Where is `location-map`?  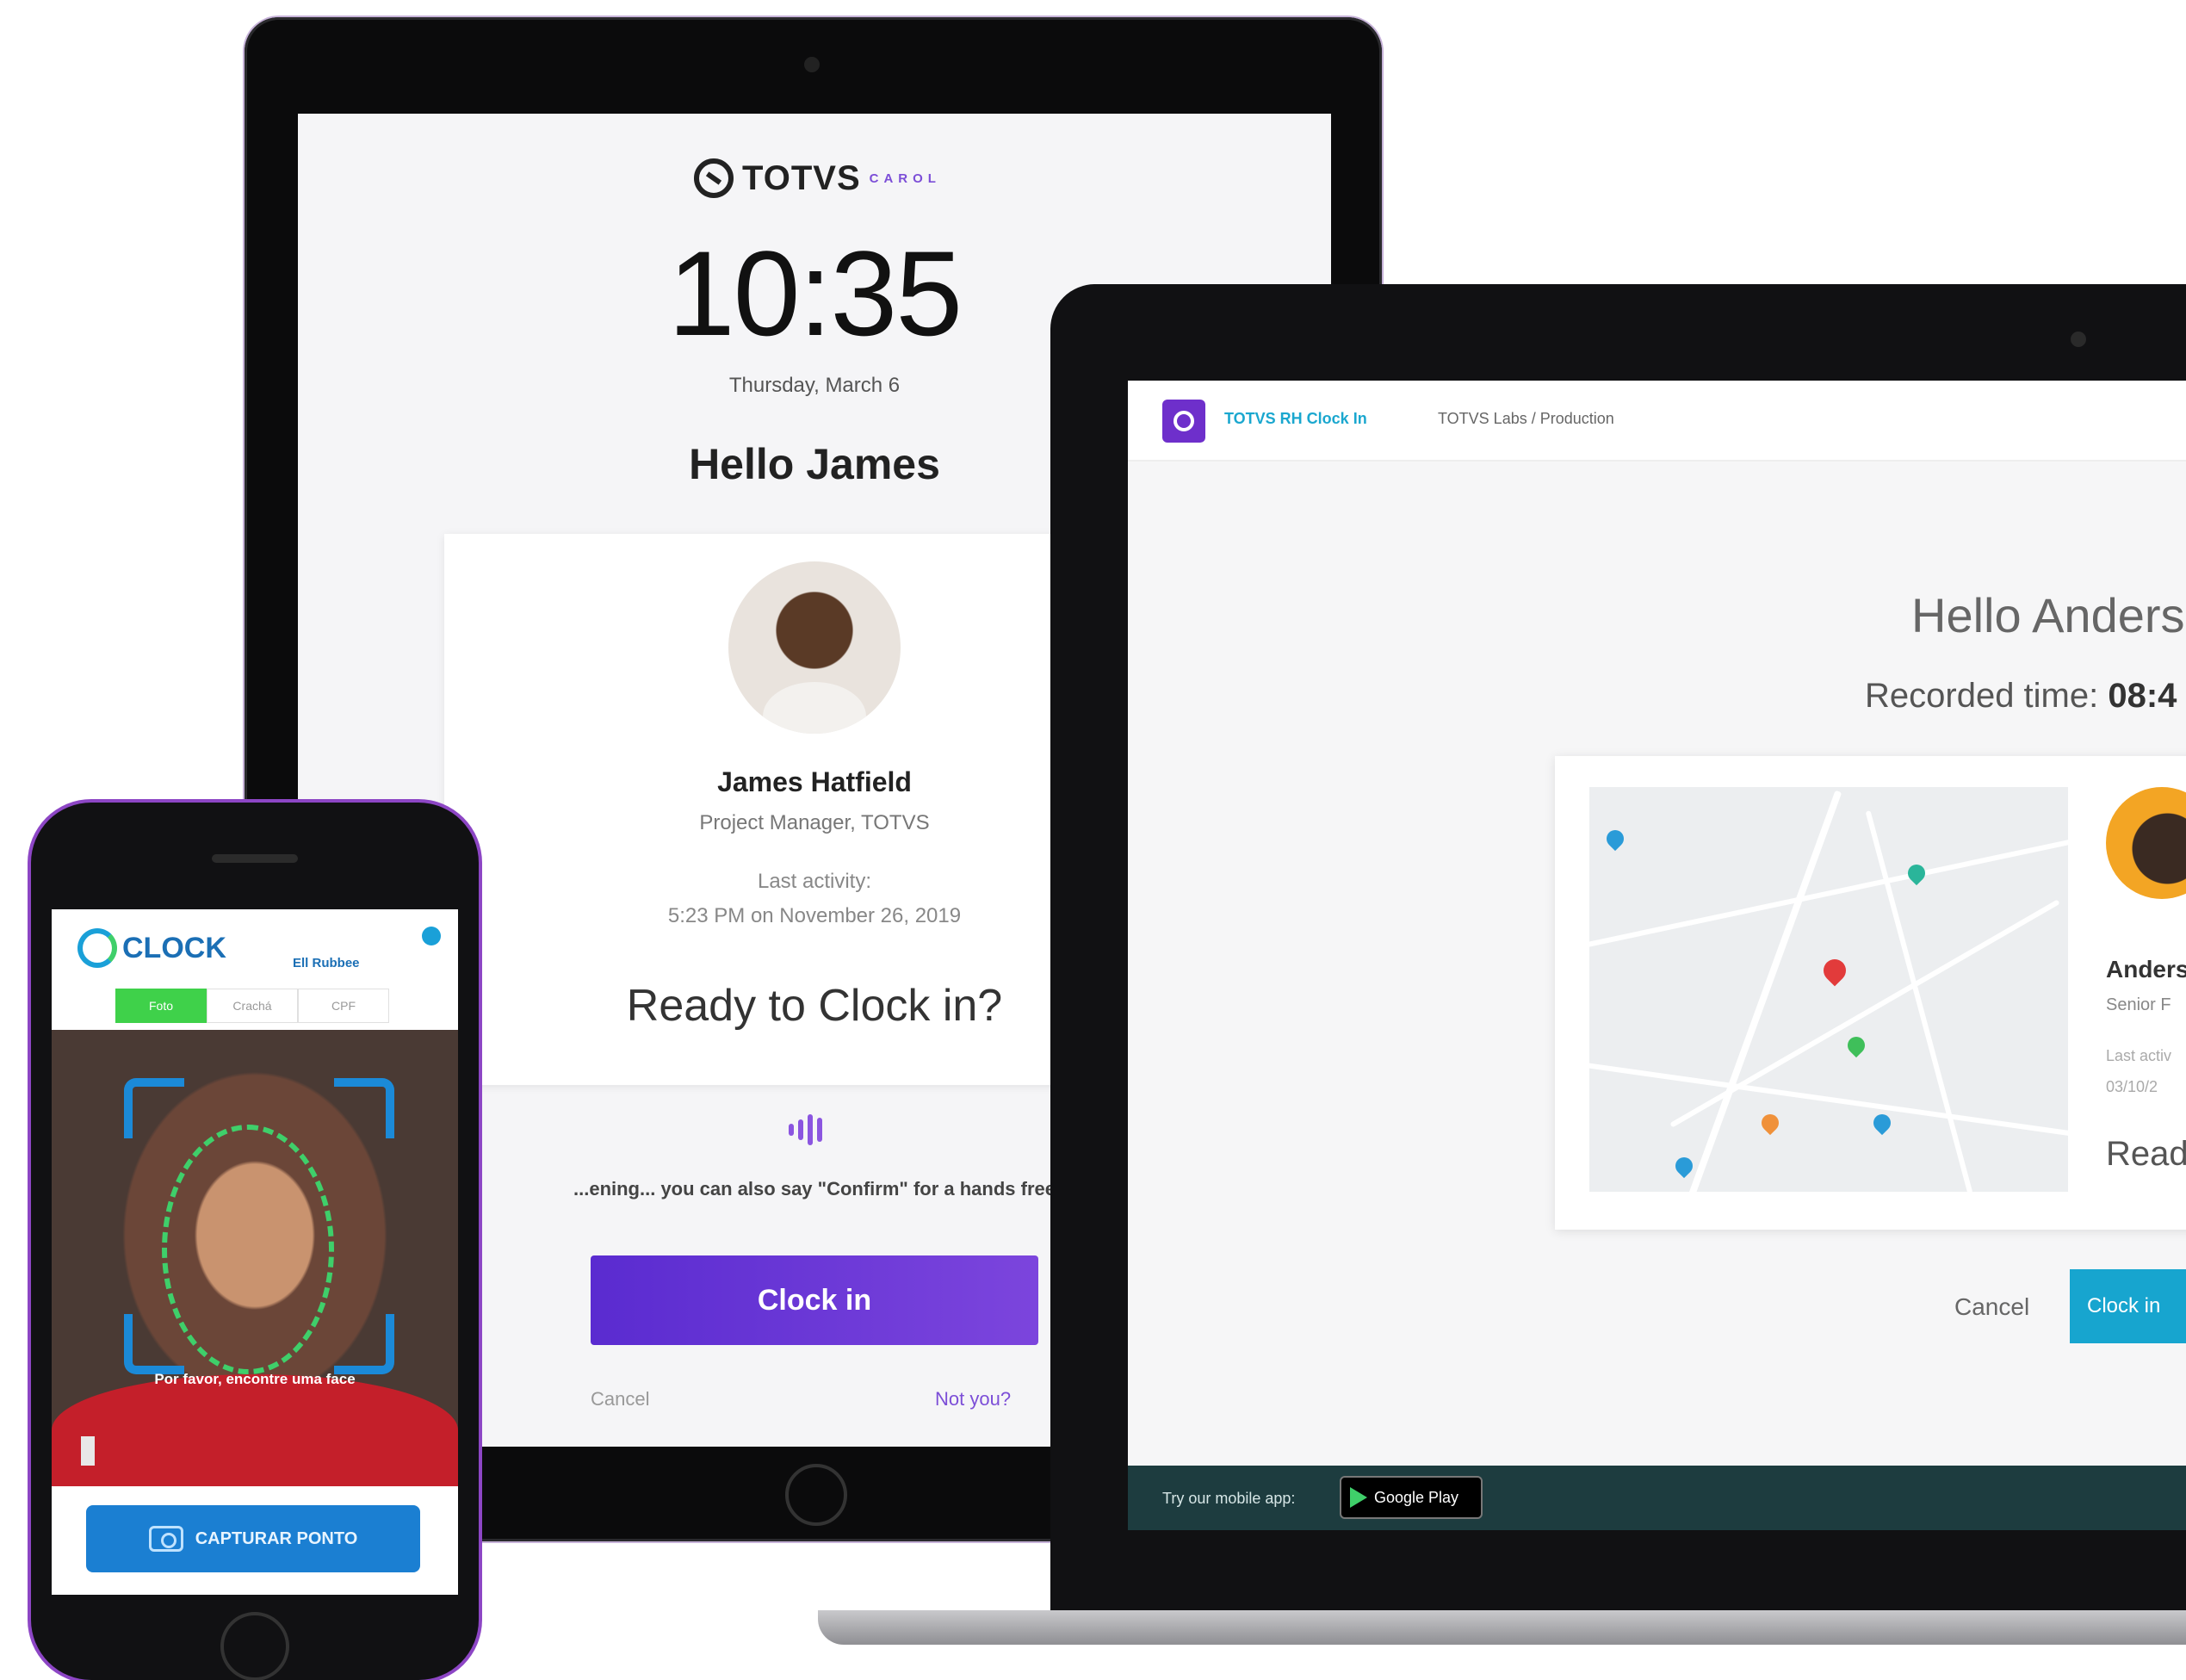
location-map is located at coordinates (1829, 990).